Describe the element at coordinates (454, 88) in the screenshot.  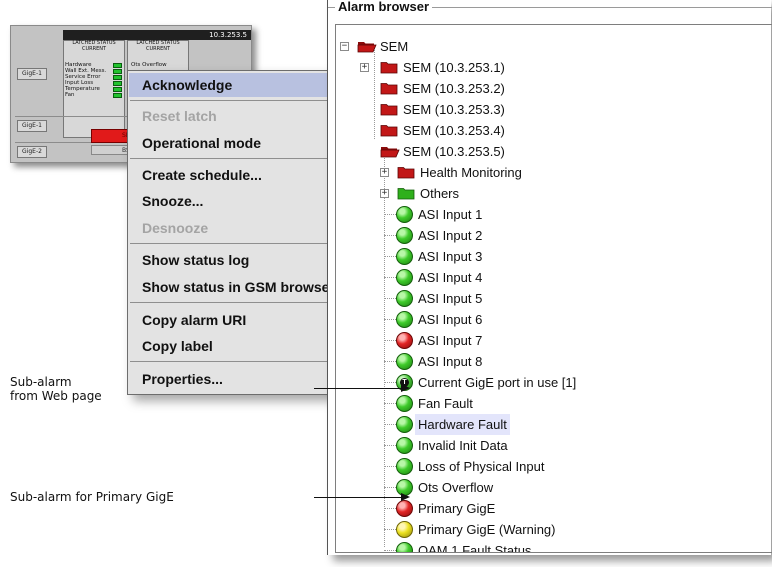
I see `tree-node-label: SEM (10.3.253.2)` at that location.